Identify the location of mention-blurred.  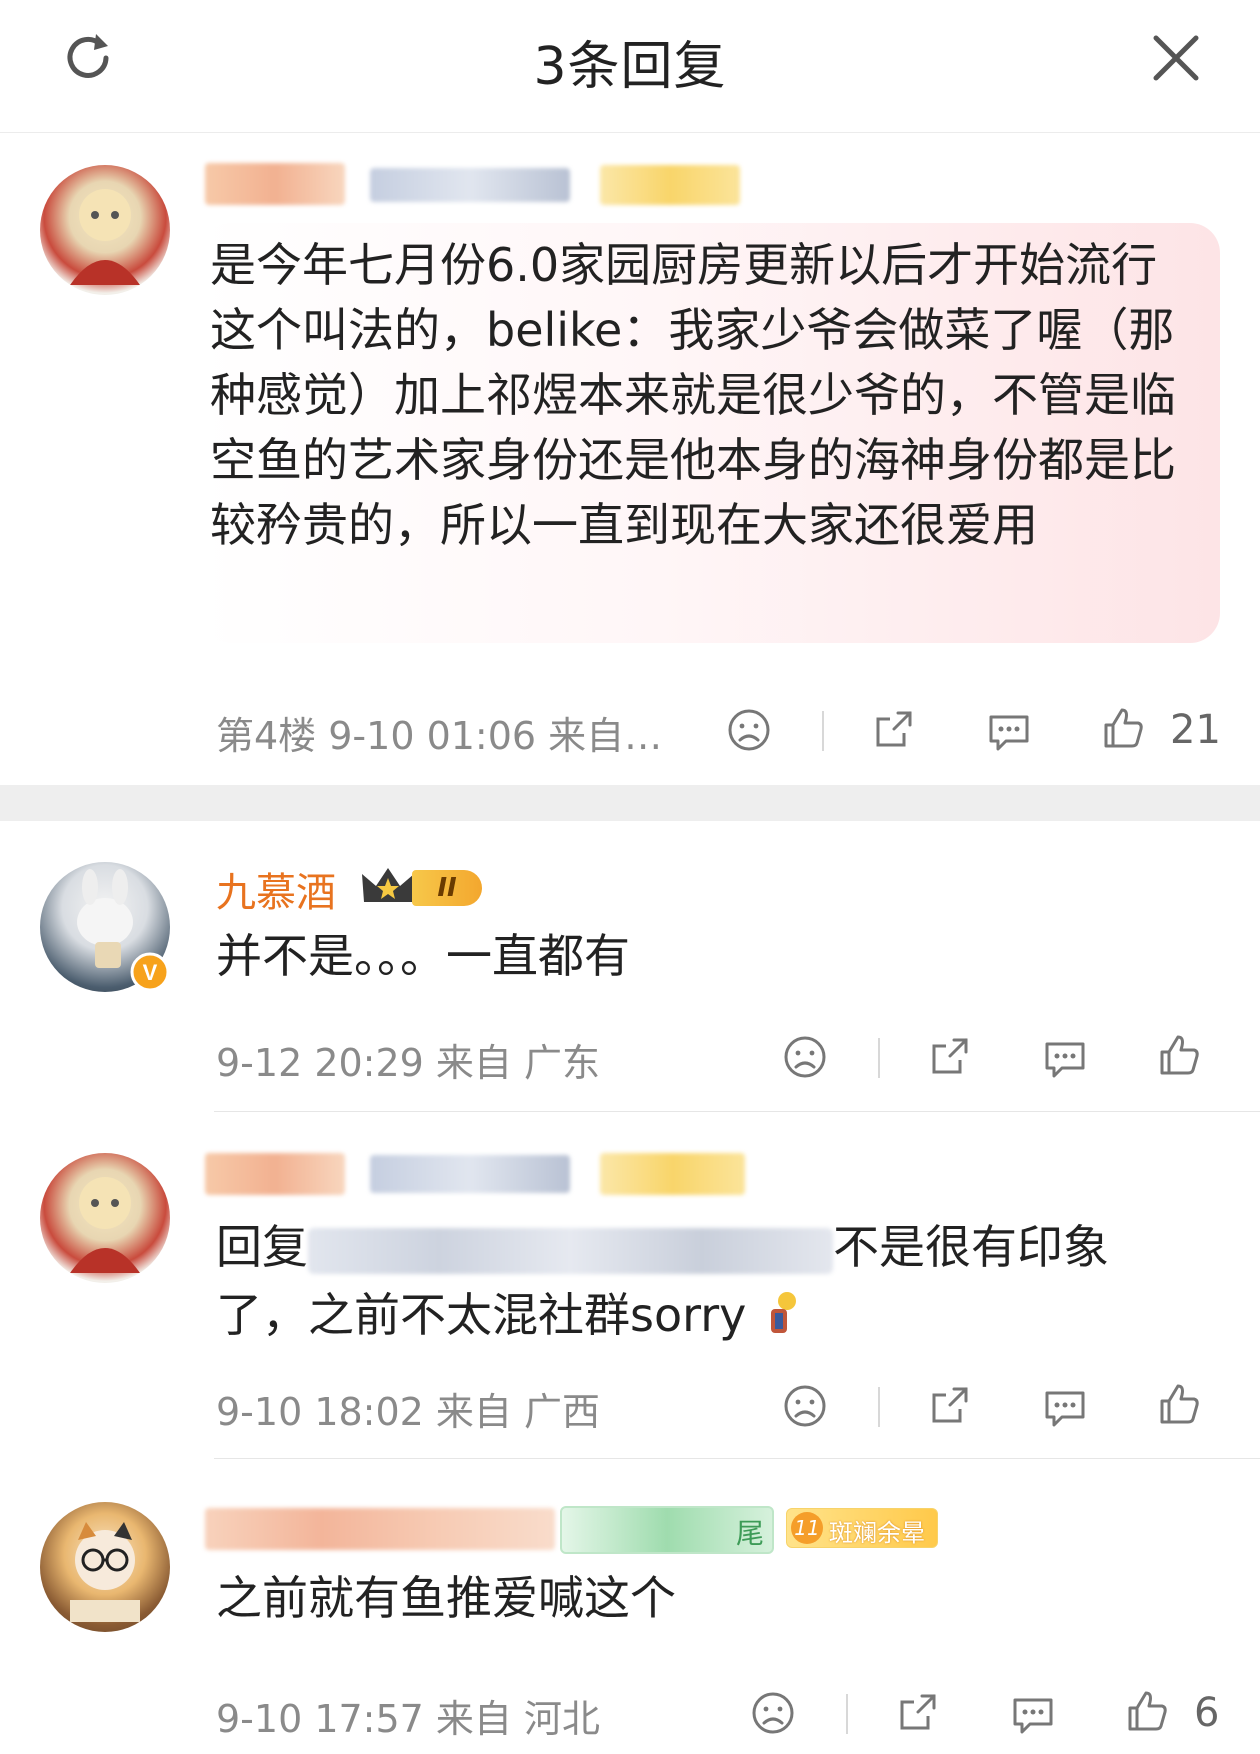
(570, 1250).